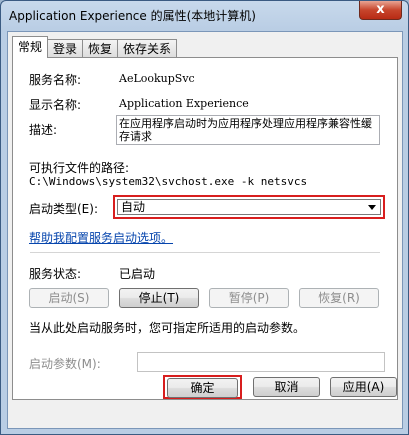  I want to click on description-text: 在应用程序启动时为应用程序处理应用程序兼容性缓存请求, so click(245, 130).